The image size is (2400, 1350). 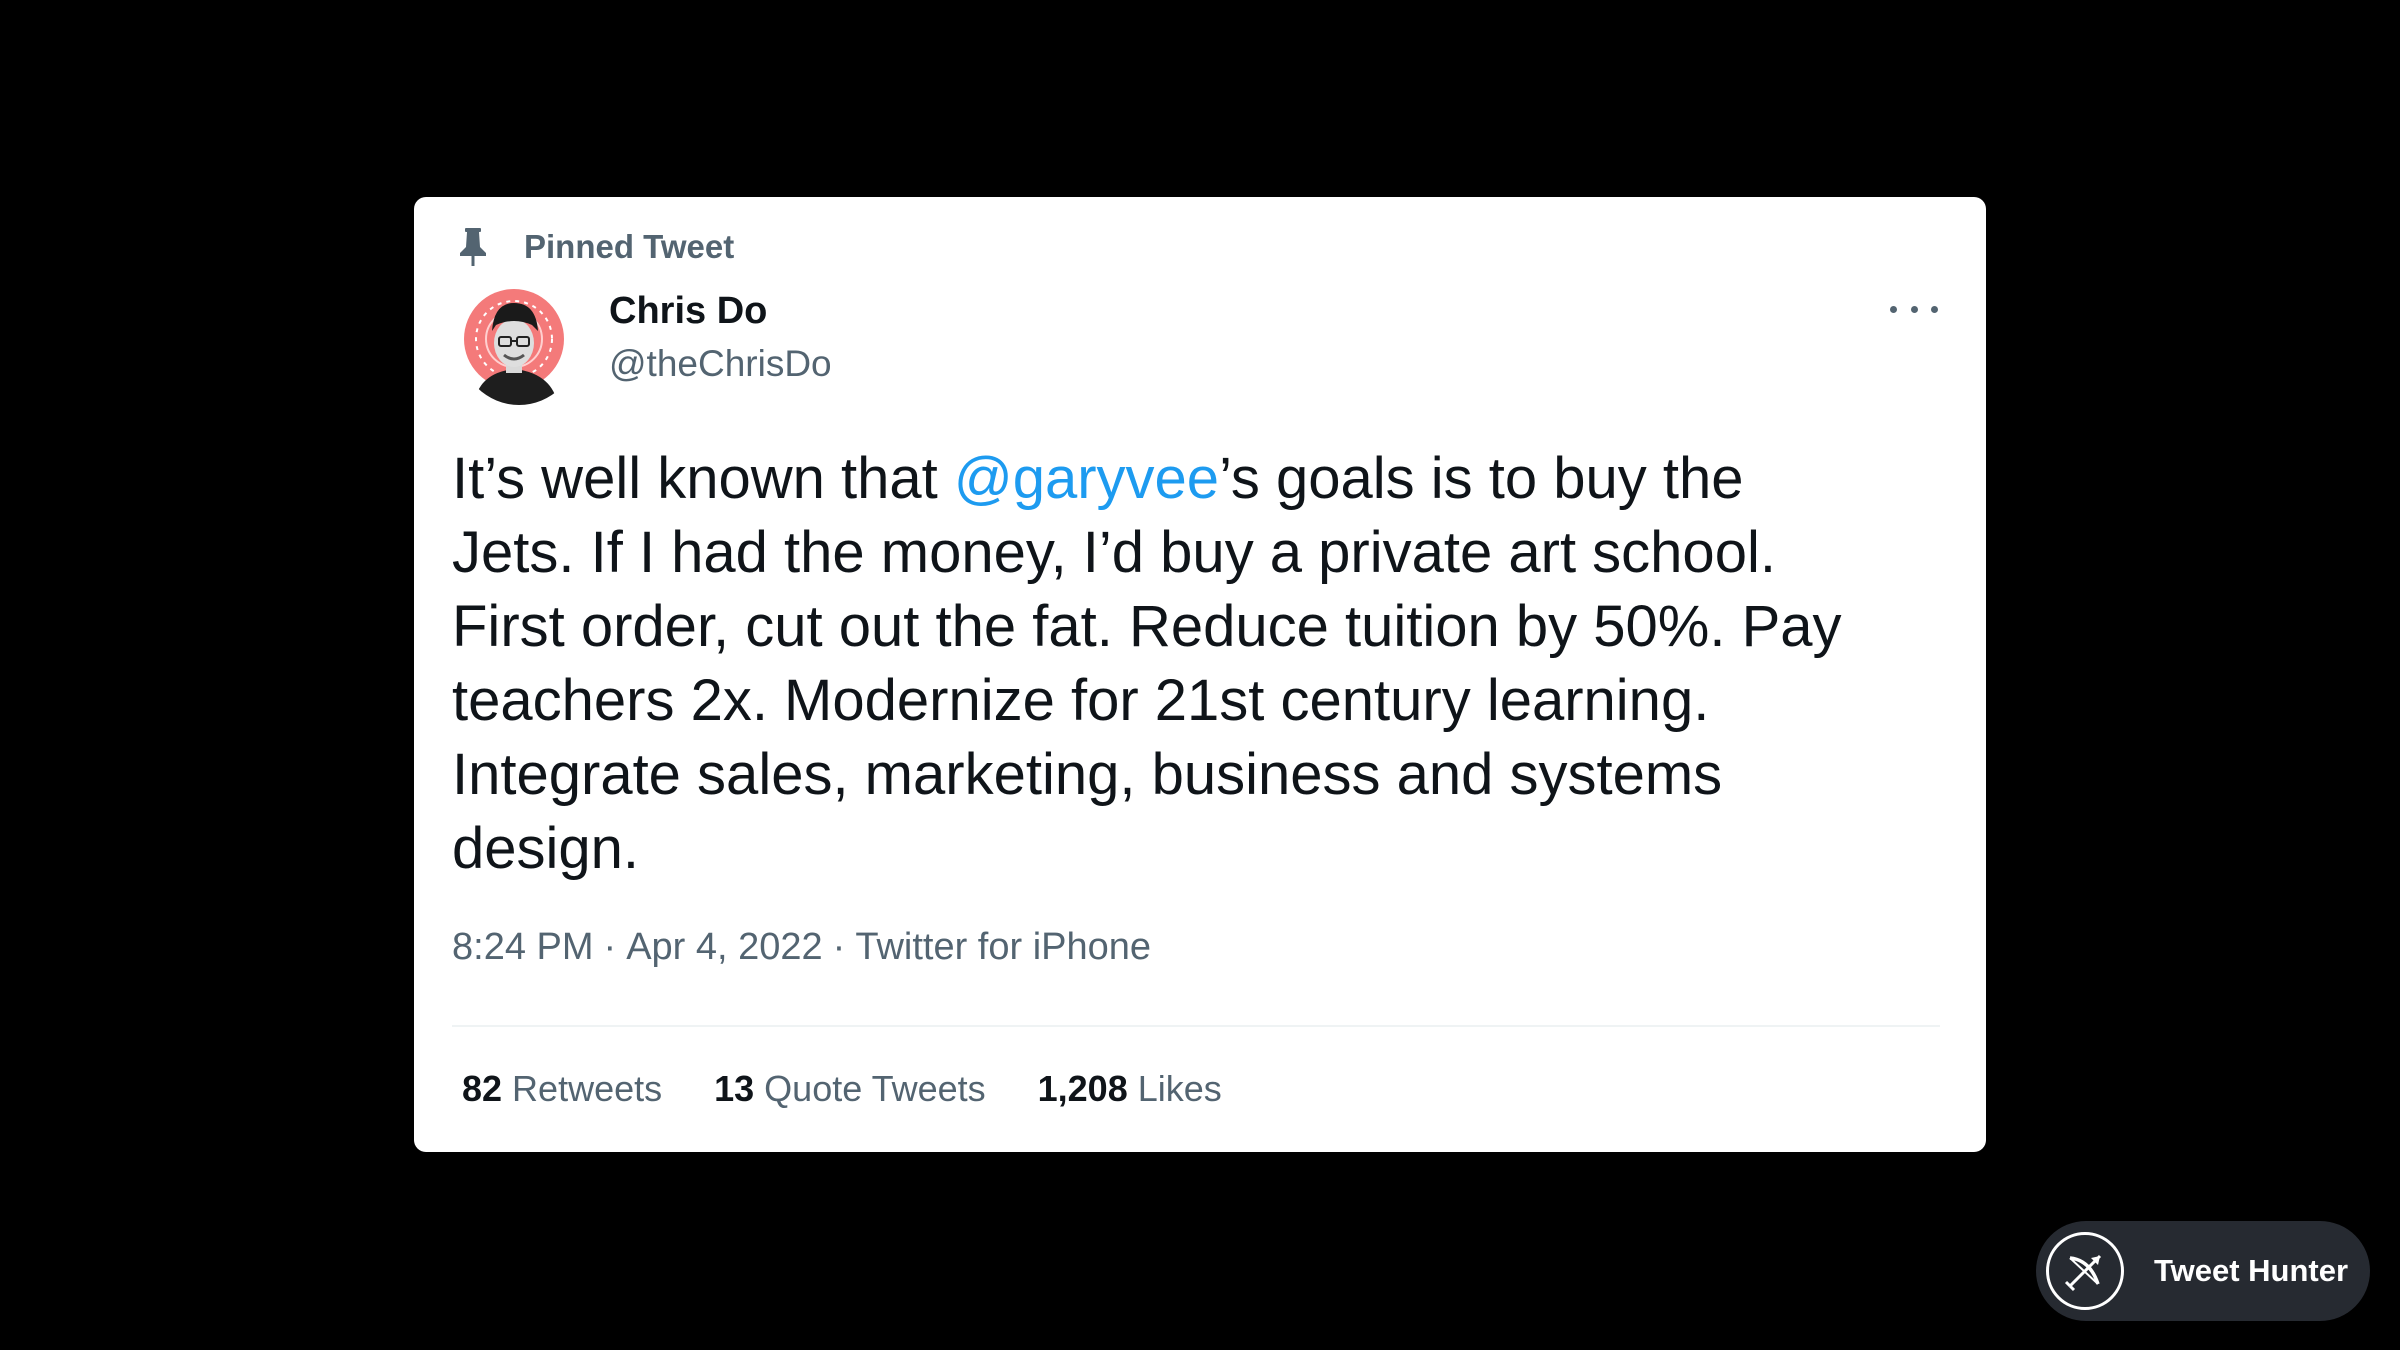 What do you see at coordinates (720, 364) in the screenshot?
I see `author-handle: @theChrisDo` at bounding box center [720, 364].